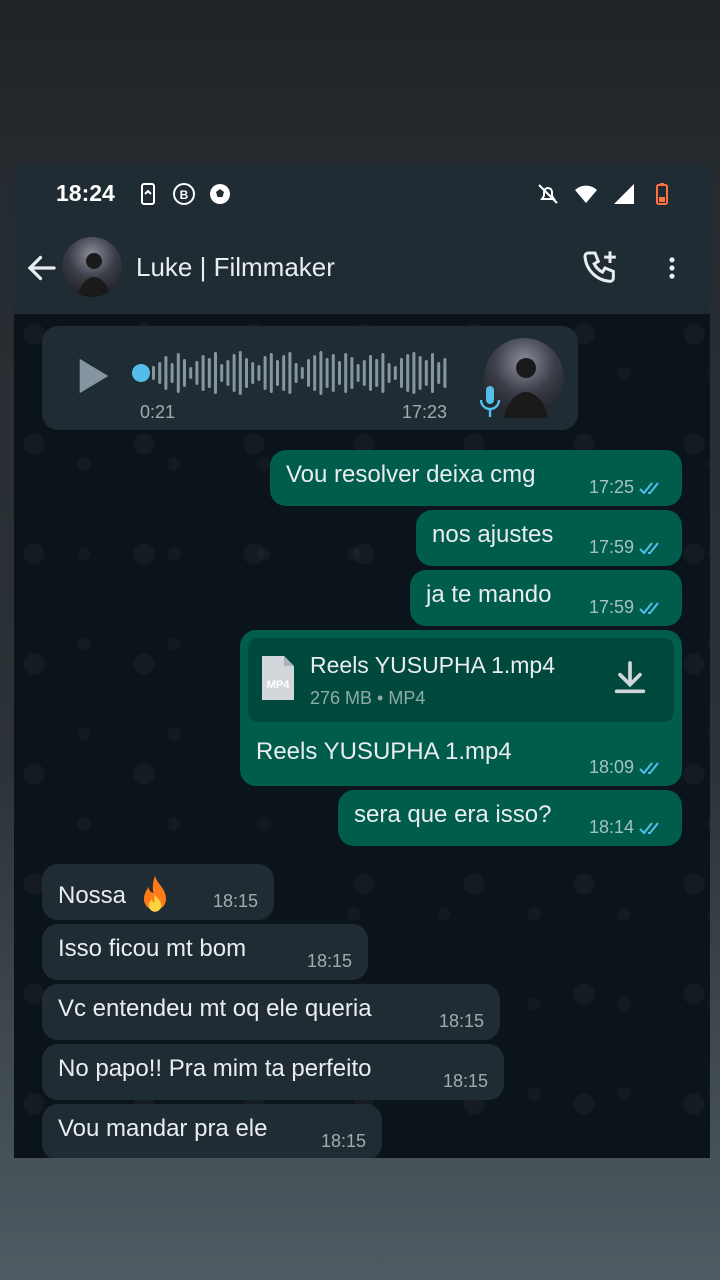 This screenshot has width=720, height=1280. I want to click on message-time: 18:14, so click(611, 827).